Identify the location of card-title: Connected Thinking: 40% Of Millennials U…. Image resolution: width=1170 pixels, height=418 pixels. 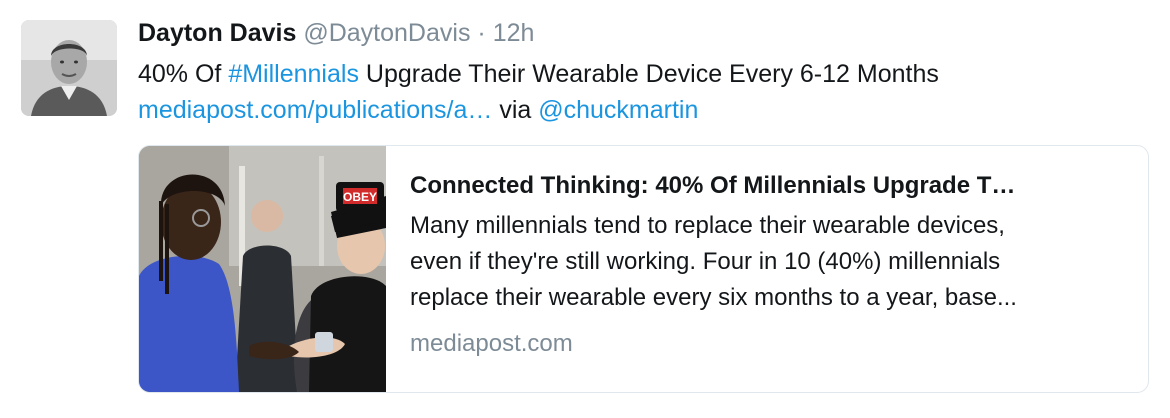
(770, 186).